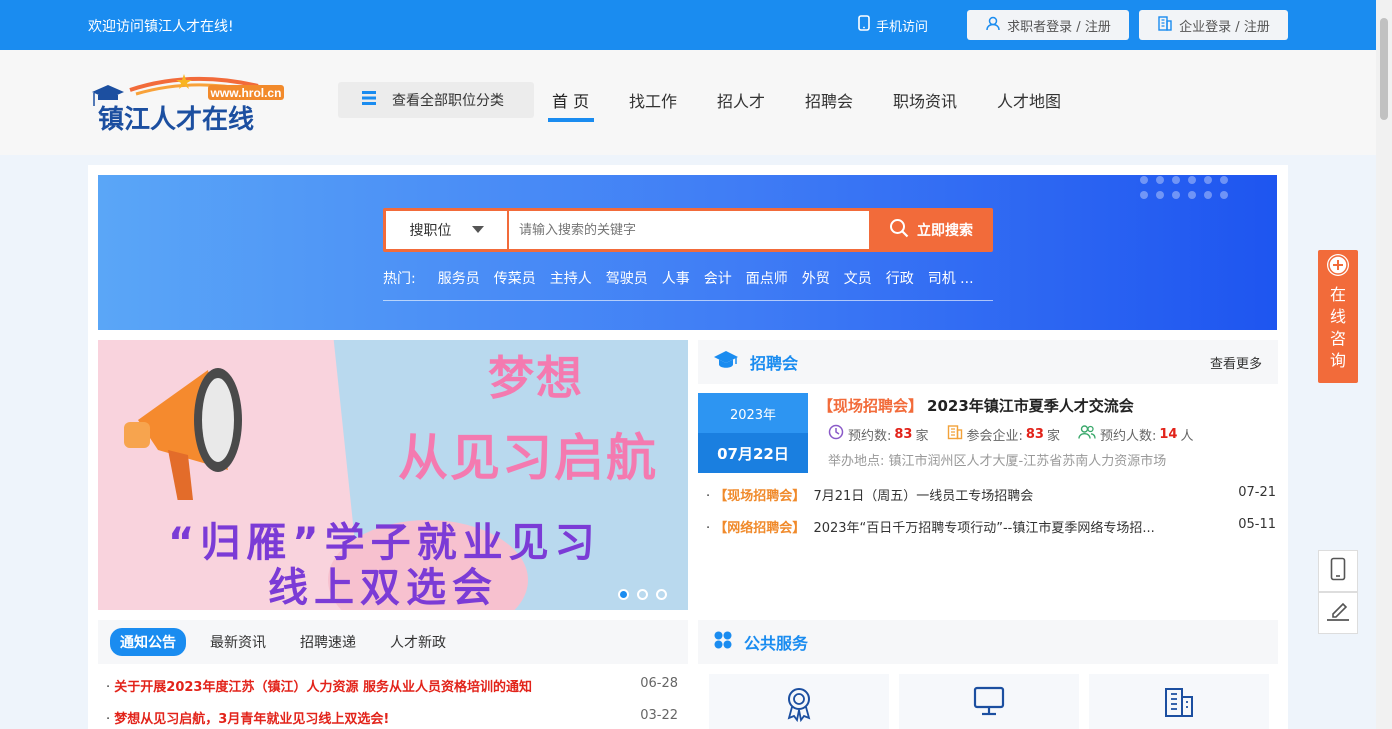  I want to click on all-categories-label: 查看全部职位分类, so click(448, 101).